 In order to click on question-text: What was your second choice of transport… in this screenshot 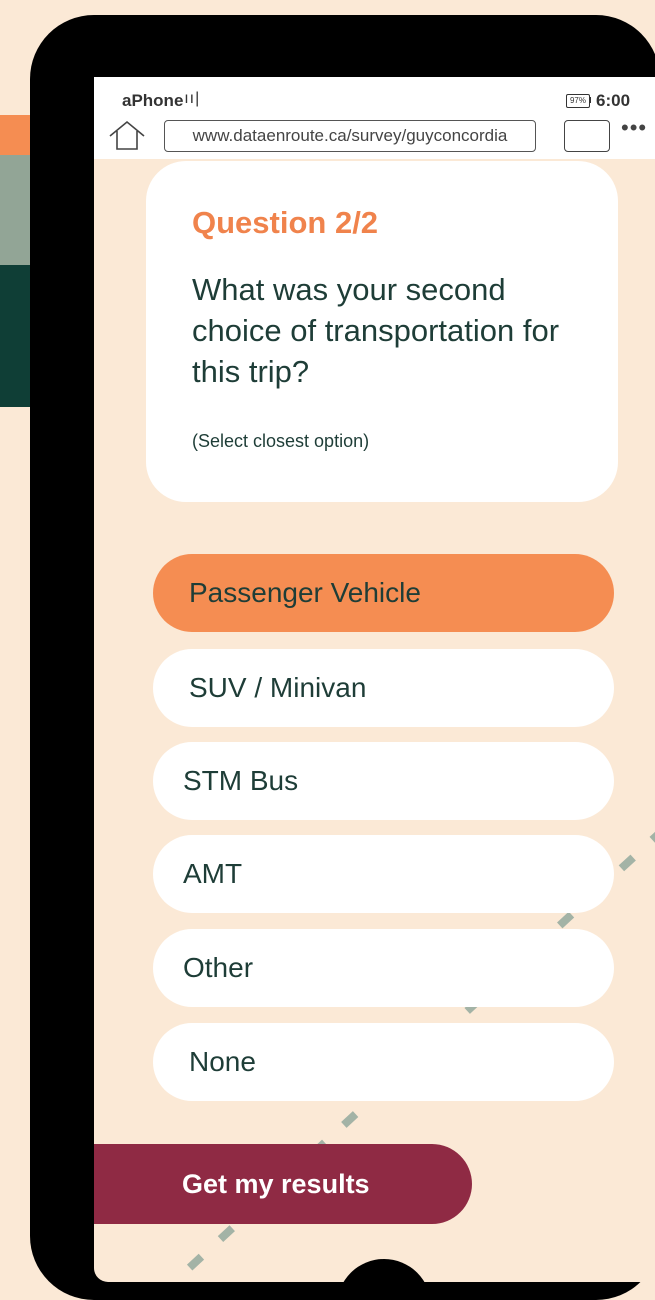, I will do `click(376, 330)`.